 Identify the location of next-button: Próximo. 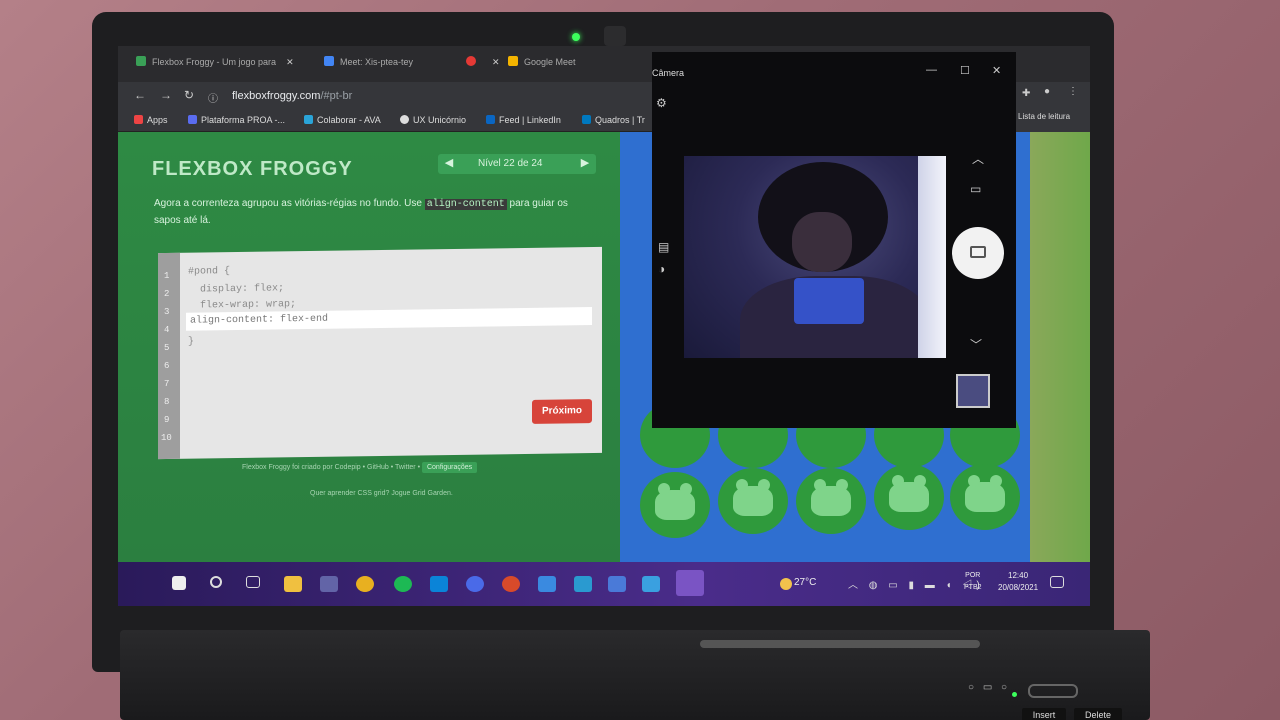
(562, 411).